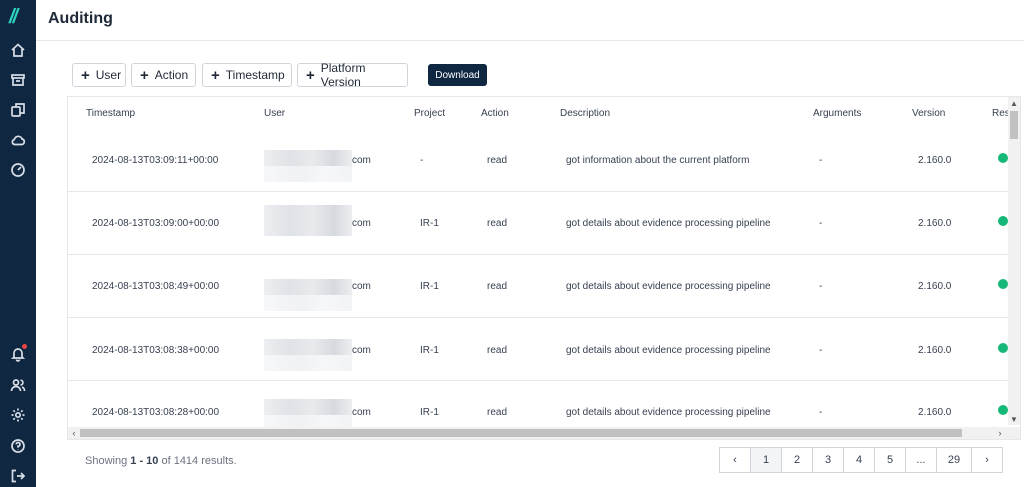 The width and height of the screenshot is (1024, 487). Describe the element at coordinates (24, 346) in the screenshot. I see `notification-dot` at that location.